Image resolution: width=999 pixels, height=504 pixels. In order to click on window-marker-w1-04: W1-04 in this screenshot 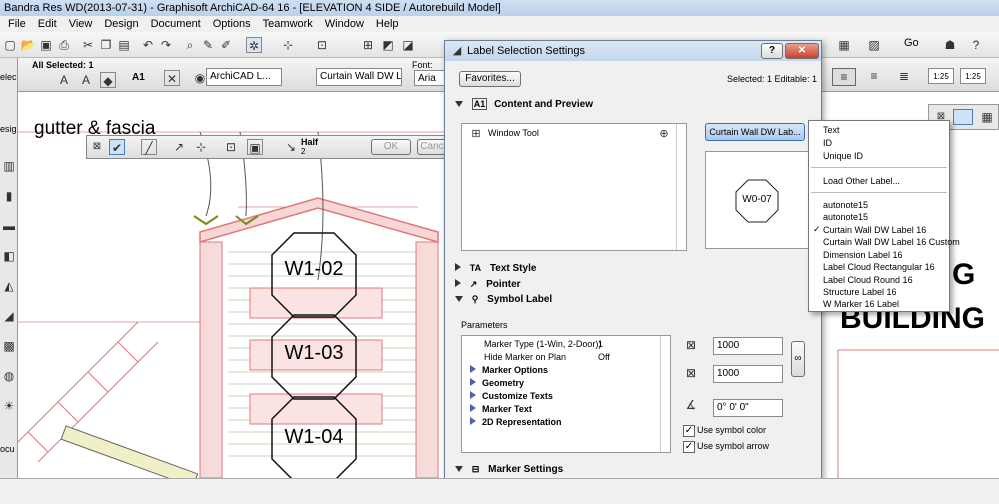, I will do `click(314, 437)`.